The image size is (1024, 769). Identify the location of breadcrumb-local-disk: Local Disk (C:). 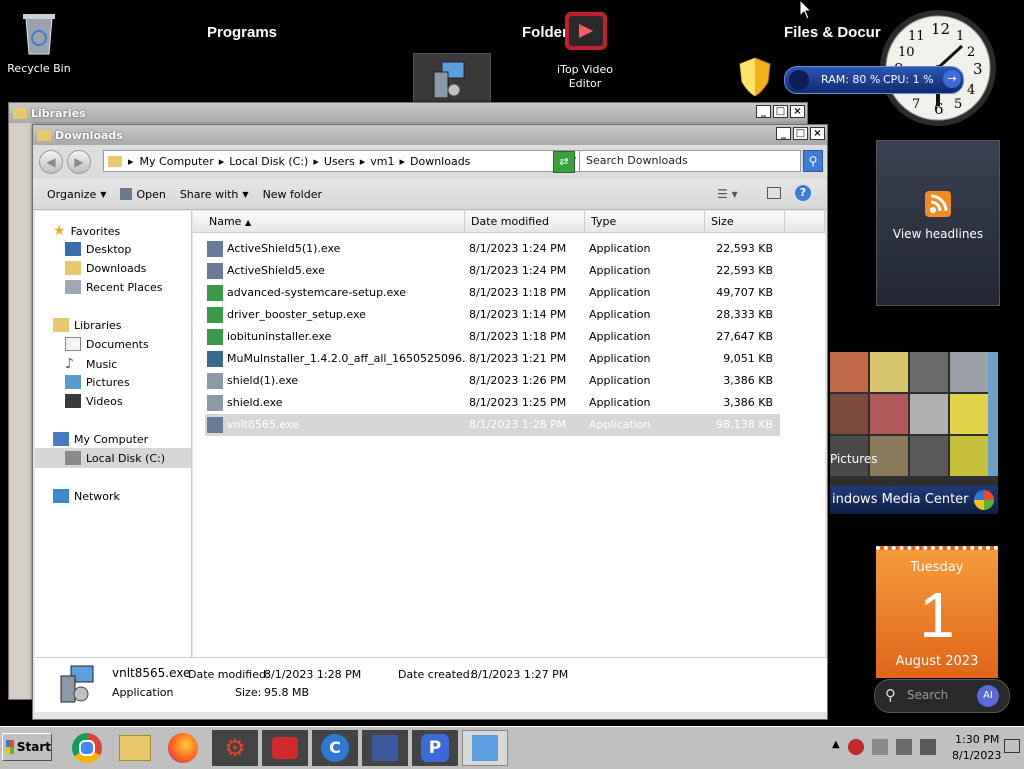
(268, 161).